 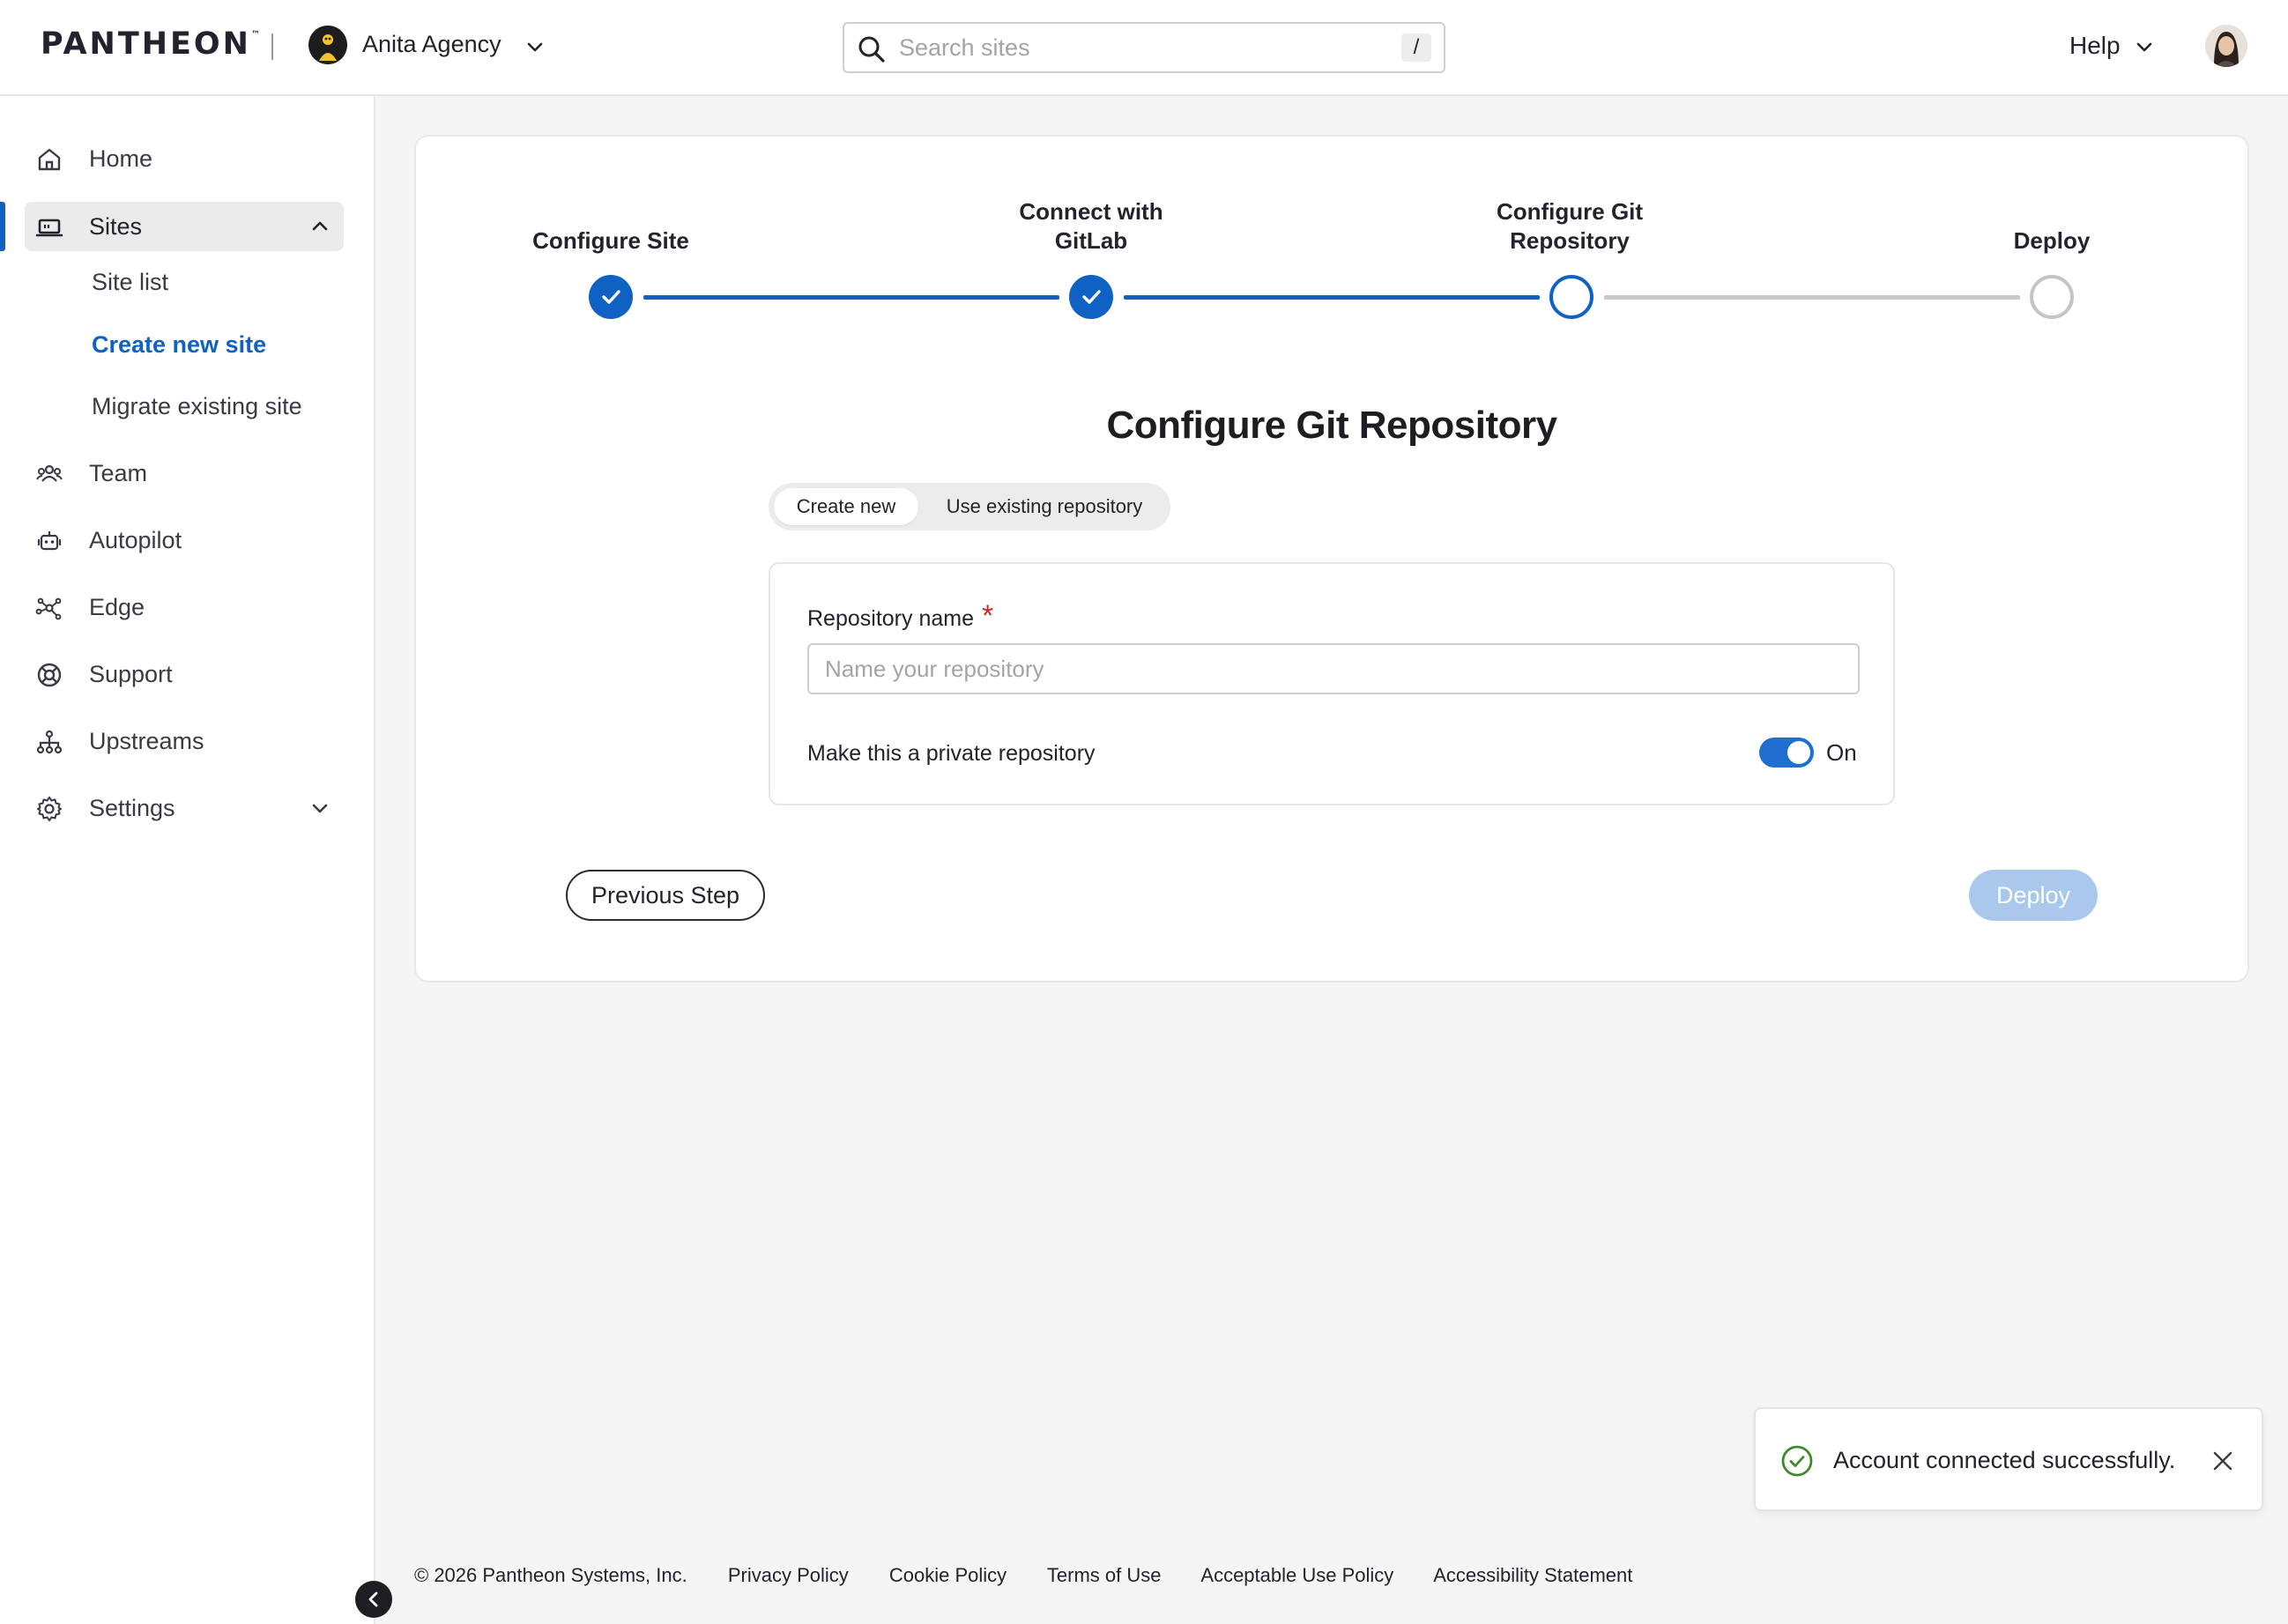 What do you see at coordinates (1797, 1461) in the screenshot?
I see `check-circle-icon` at bounding box center [1797, 1461].